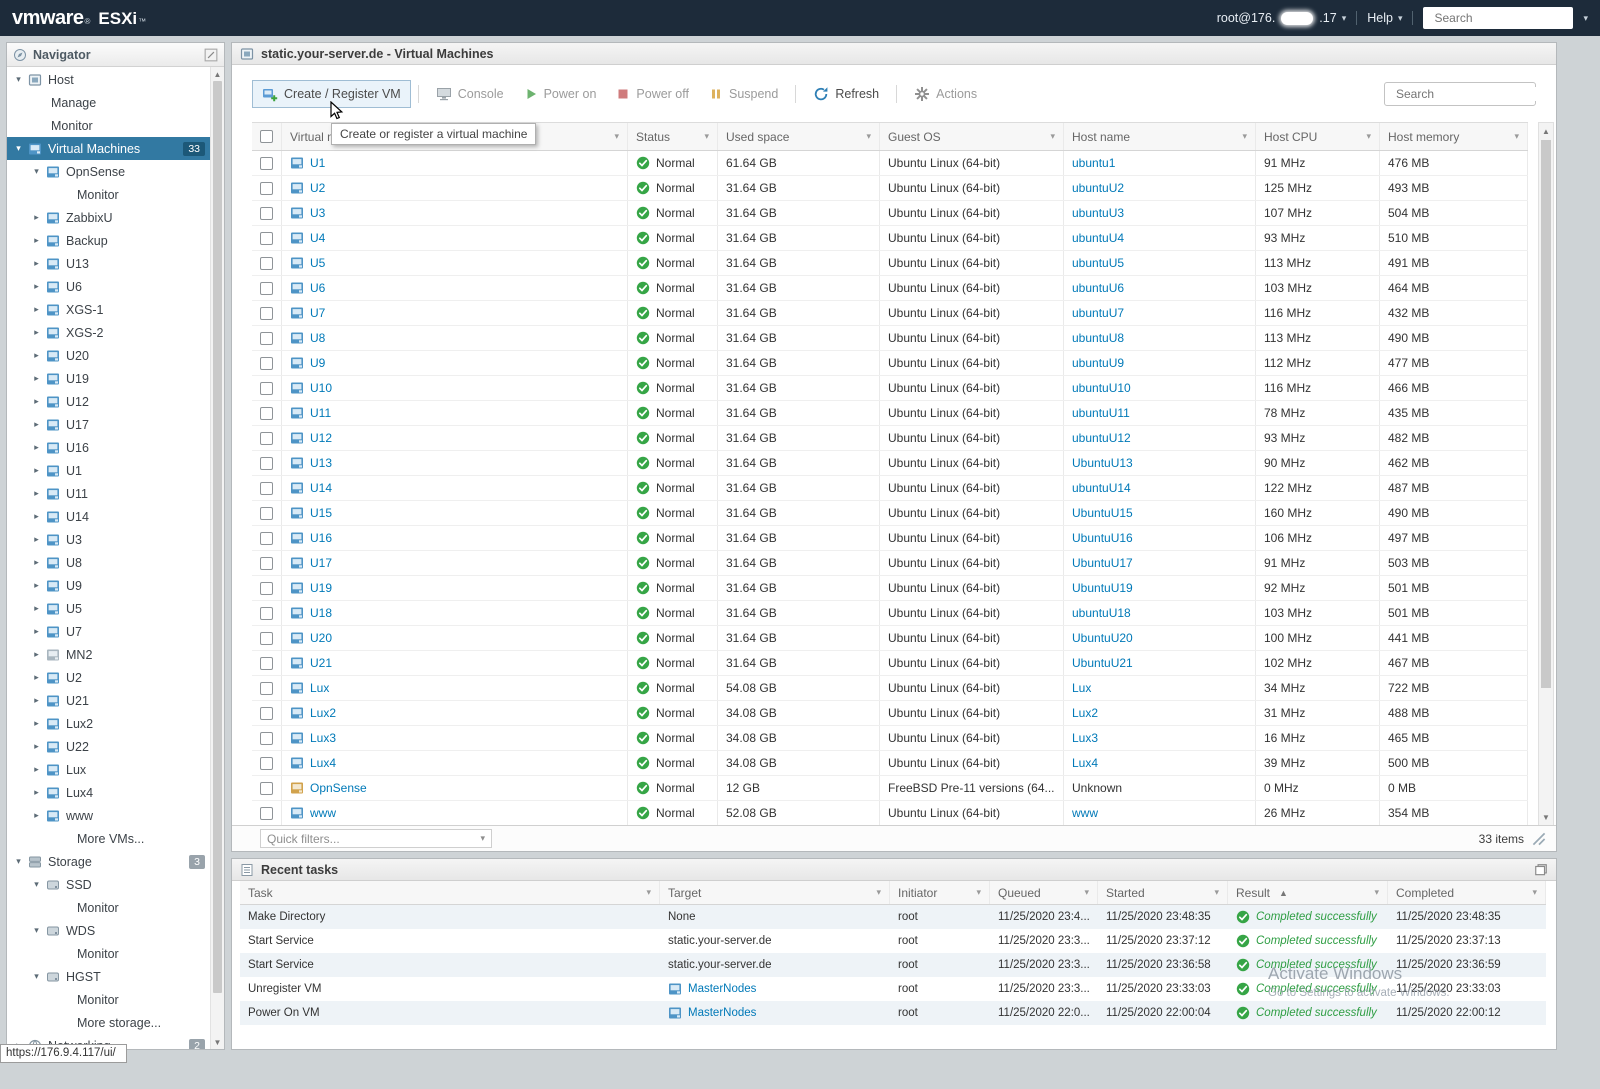  What do you see at coordinates (108, 930) in the screenshot?
I see `nav-item-wds: ▾ WDS` at bounding box center [108, 930].